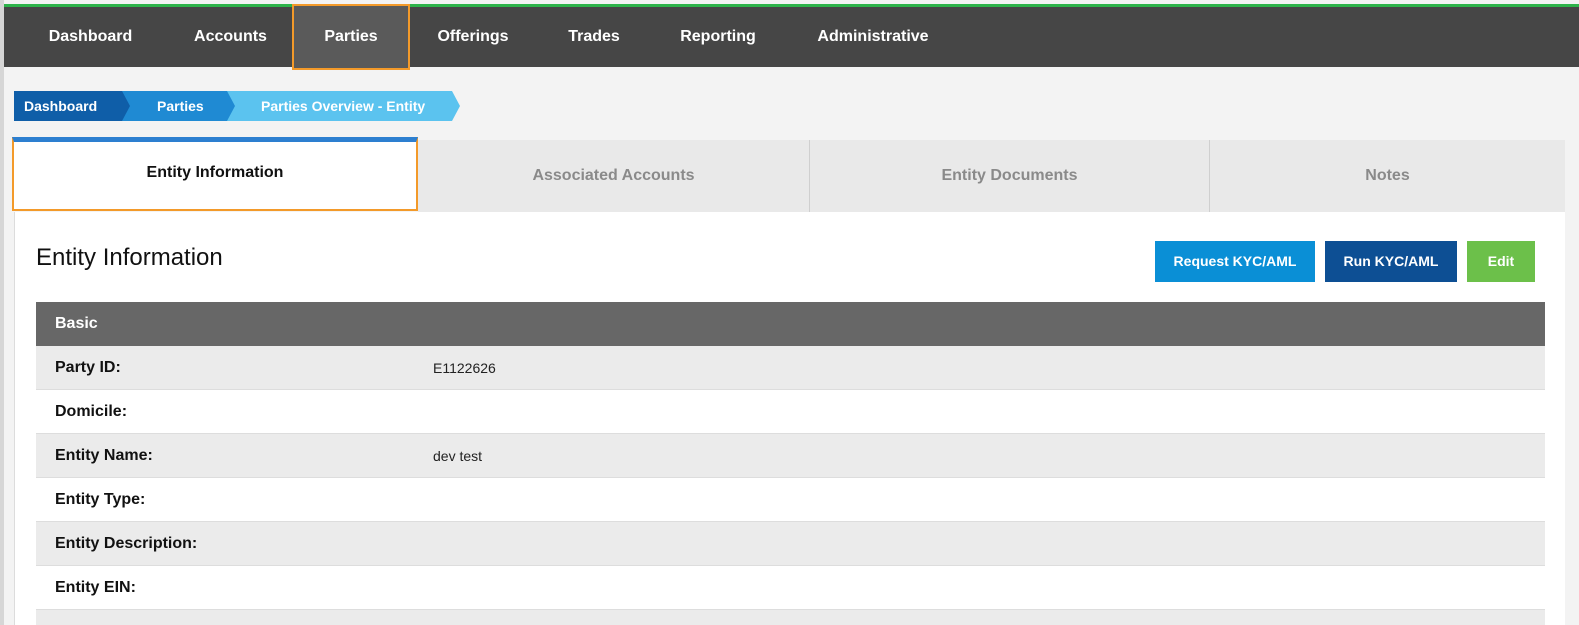 The width and height of the screenshot is (1579, 625). I want to click on row-label: Party ID:, so click(88, 367).